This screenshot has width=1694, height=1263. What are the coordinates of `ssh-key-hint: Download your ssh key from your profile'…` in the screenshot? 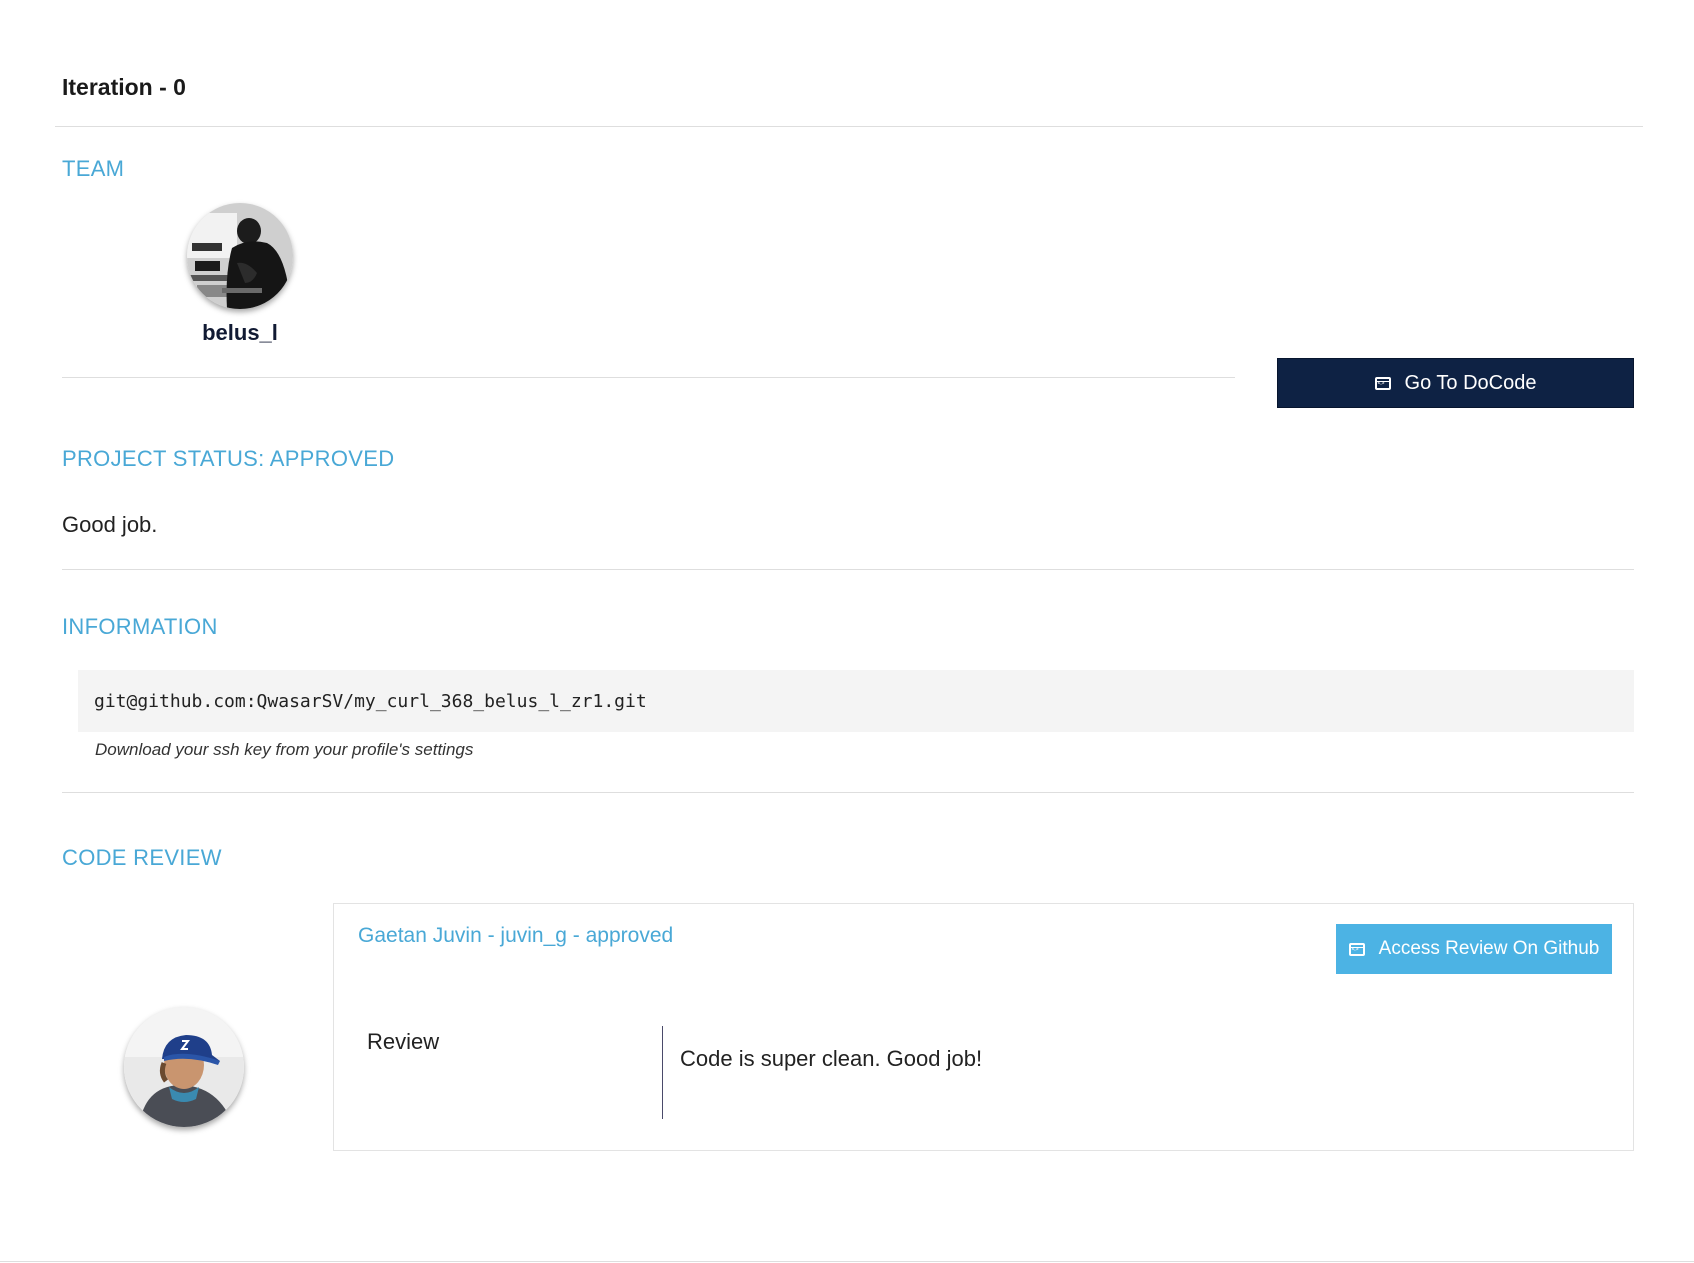 It's located at (284, 749).